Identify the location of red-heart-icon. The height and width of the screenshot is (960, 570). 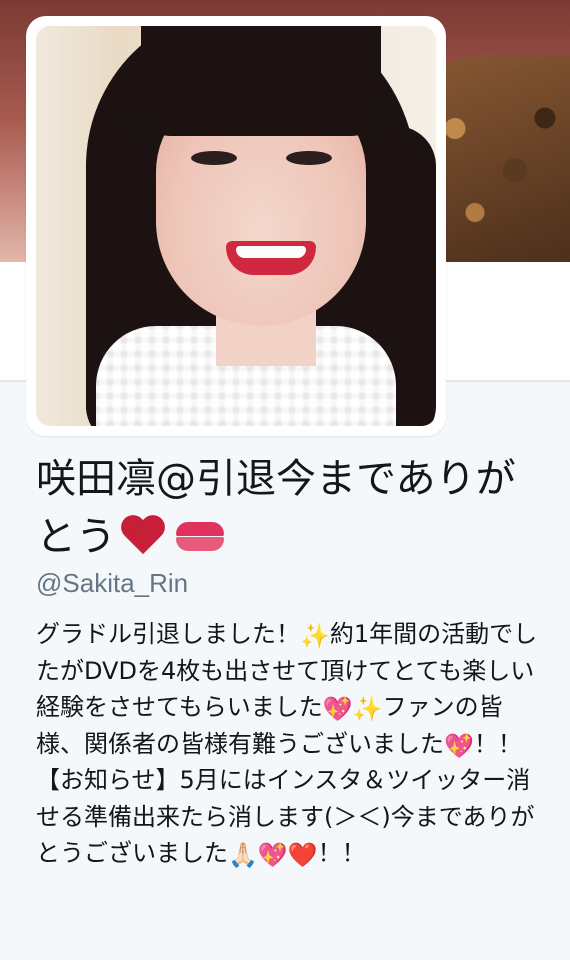
(143, 536).